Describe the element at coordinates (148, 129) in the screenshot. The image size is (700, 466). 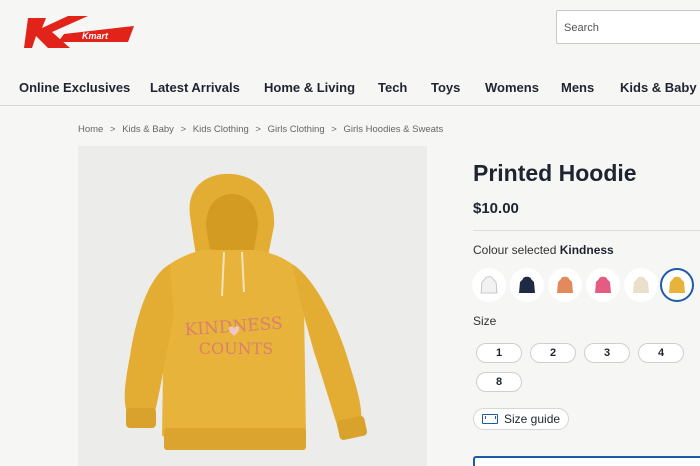
I see `breadcrumb-kids-baby: Kids & Baby` at that location.